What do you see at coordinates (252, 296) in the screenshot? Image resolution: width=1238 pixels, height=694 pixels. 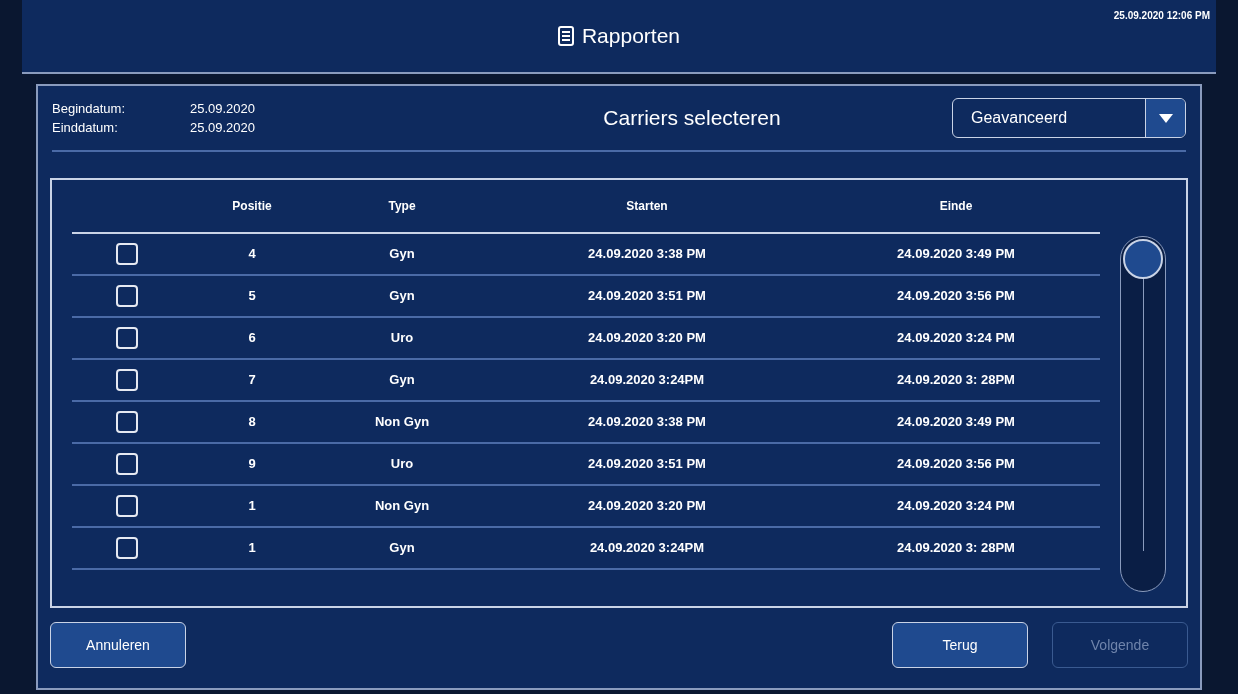 I see `table-cell-text: 5` at bounding box center [252, 296].